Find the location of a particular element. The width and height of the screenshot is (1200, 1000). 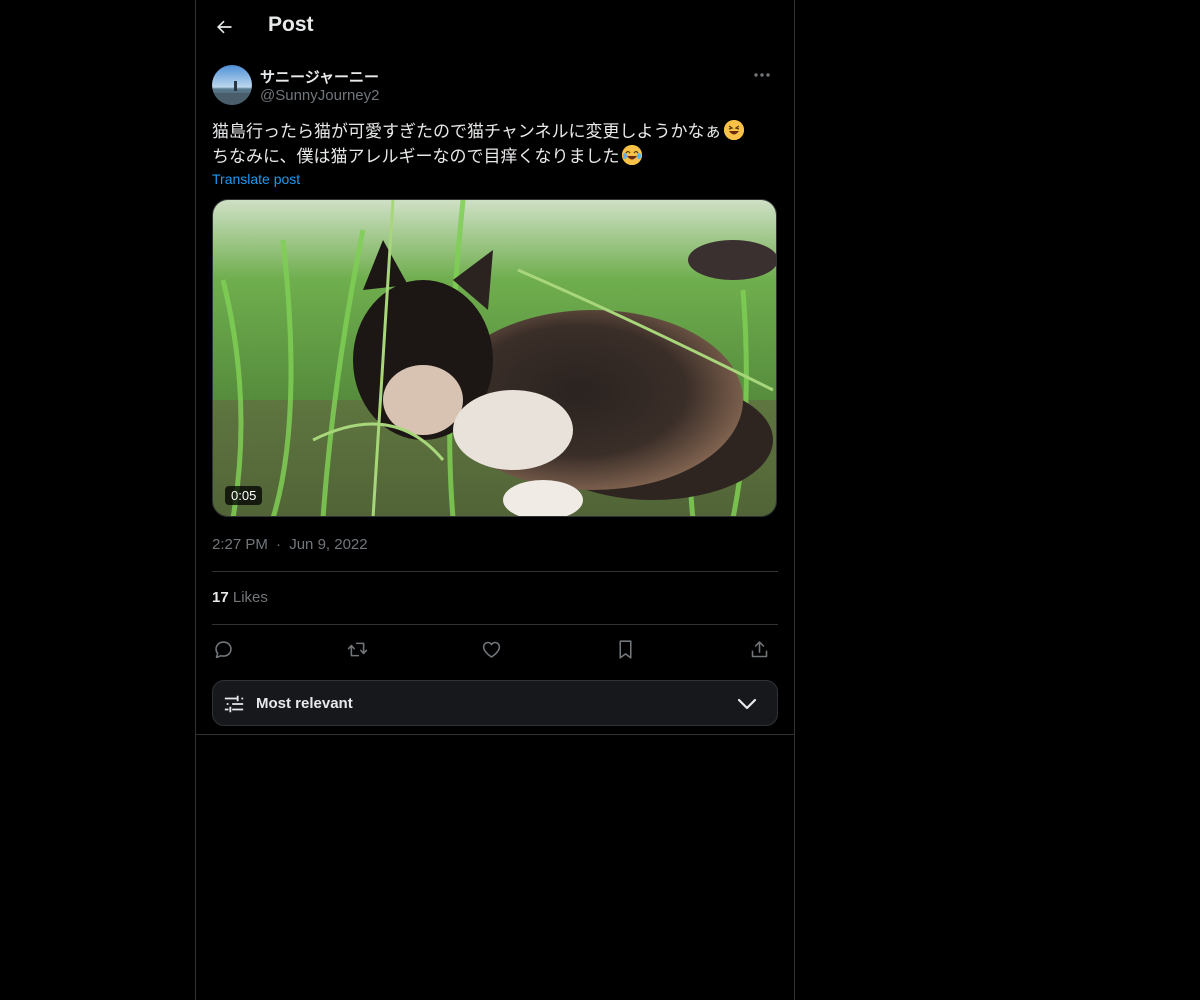

translate-post-link: Translate post is located at coordinates (256, 179).